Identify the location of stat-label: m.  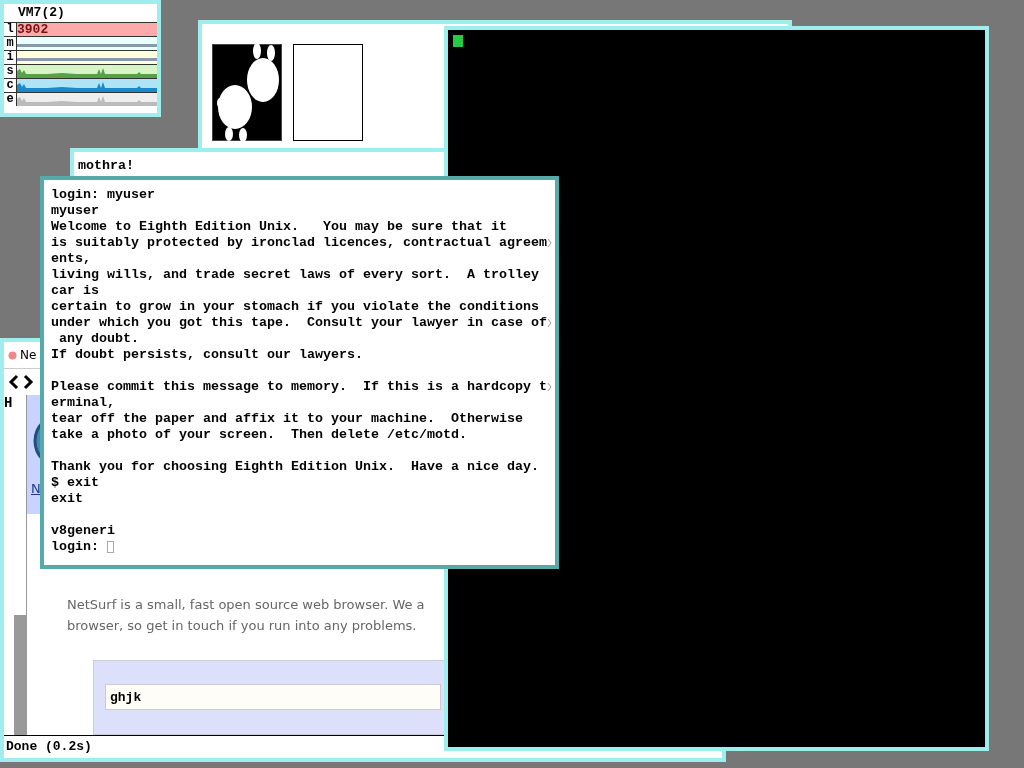
(10, 43).